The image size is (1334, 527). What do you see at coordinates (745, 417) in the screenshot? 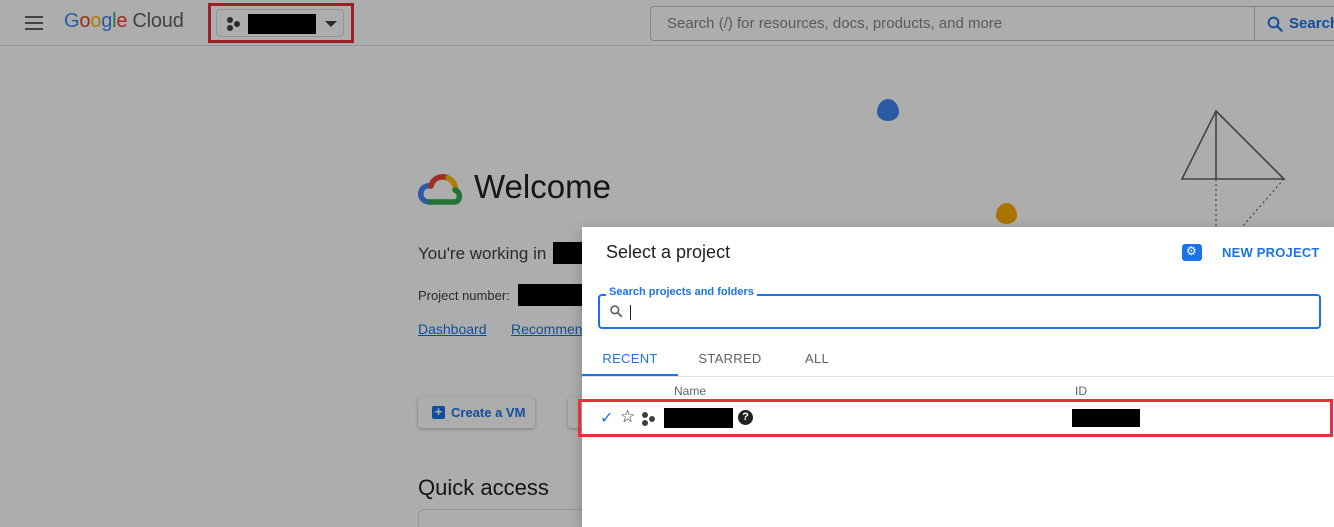
I see `help-icon: ?` at bounding box center [745, 417].